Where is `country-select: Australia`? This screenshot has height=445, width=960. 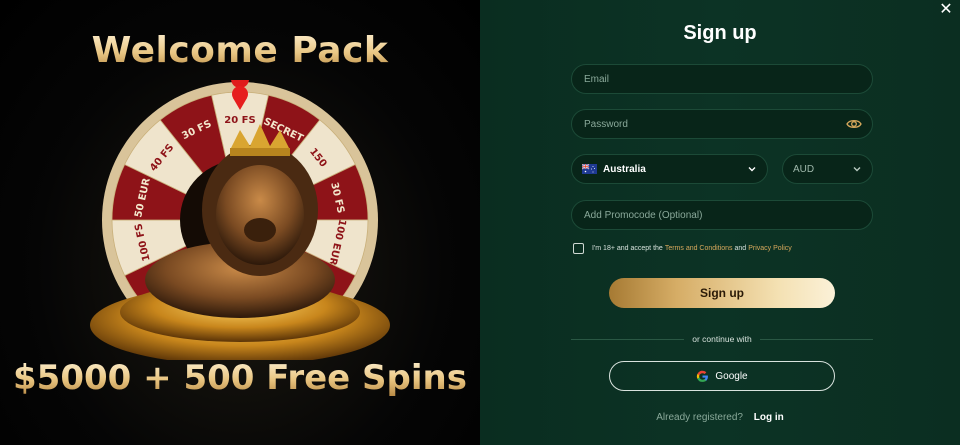
country-select: Australia is located at coordinates (669, 169).